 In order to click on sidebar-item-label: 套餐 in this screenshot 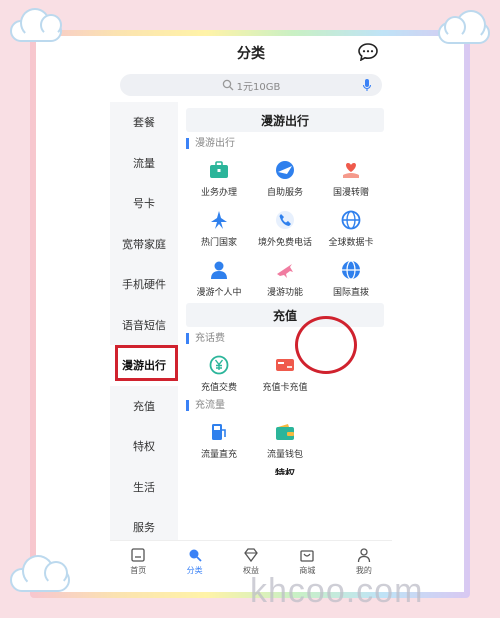, I will do `click(144, 123)`.